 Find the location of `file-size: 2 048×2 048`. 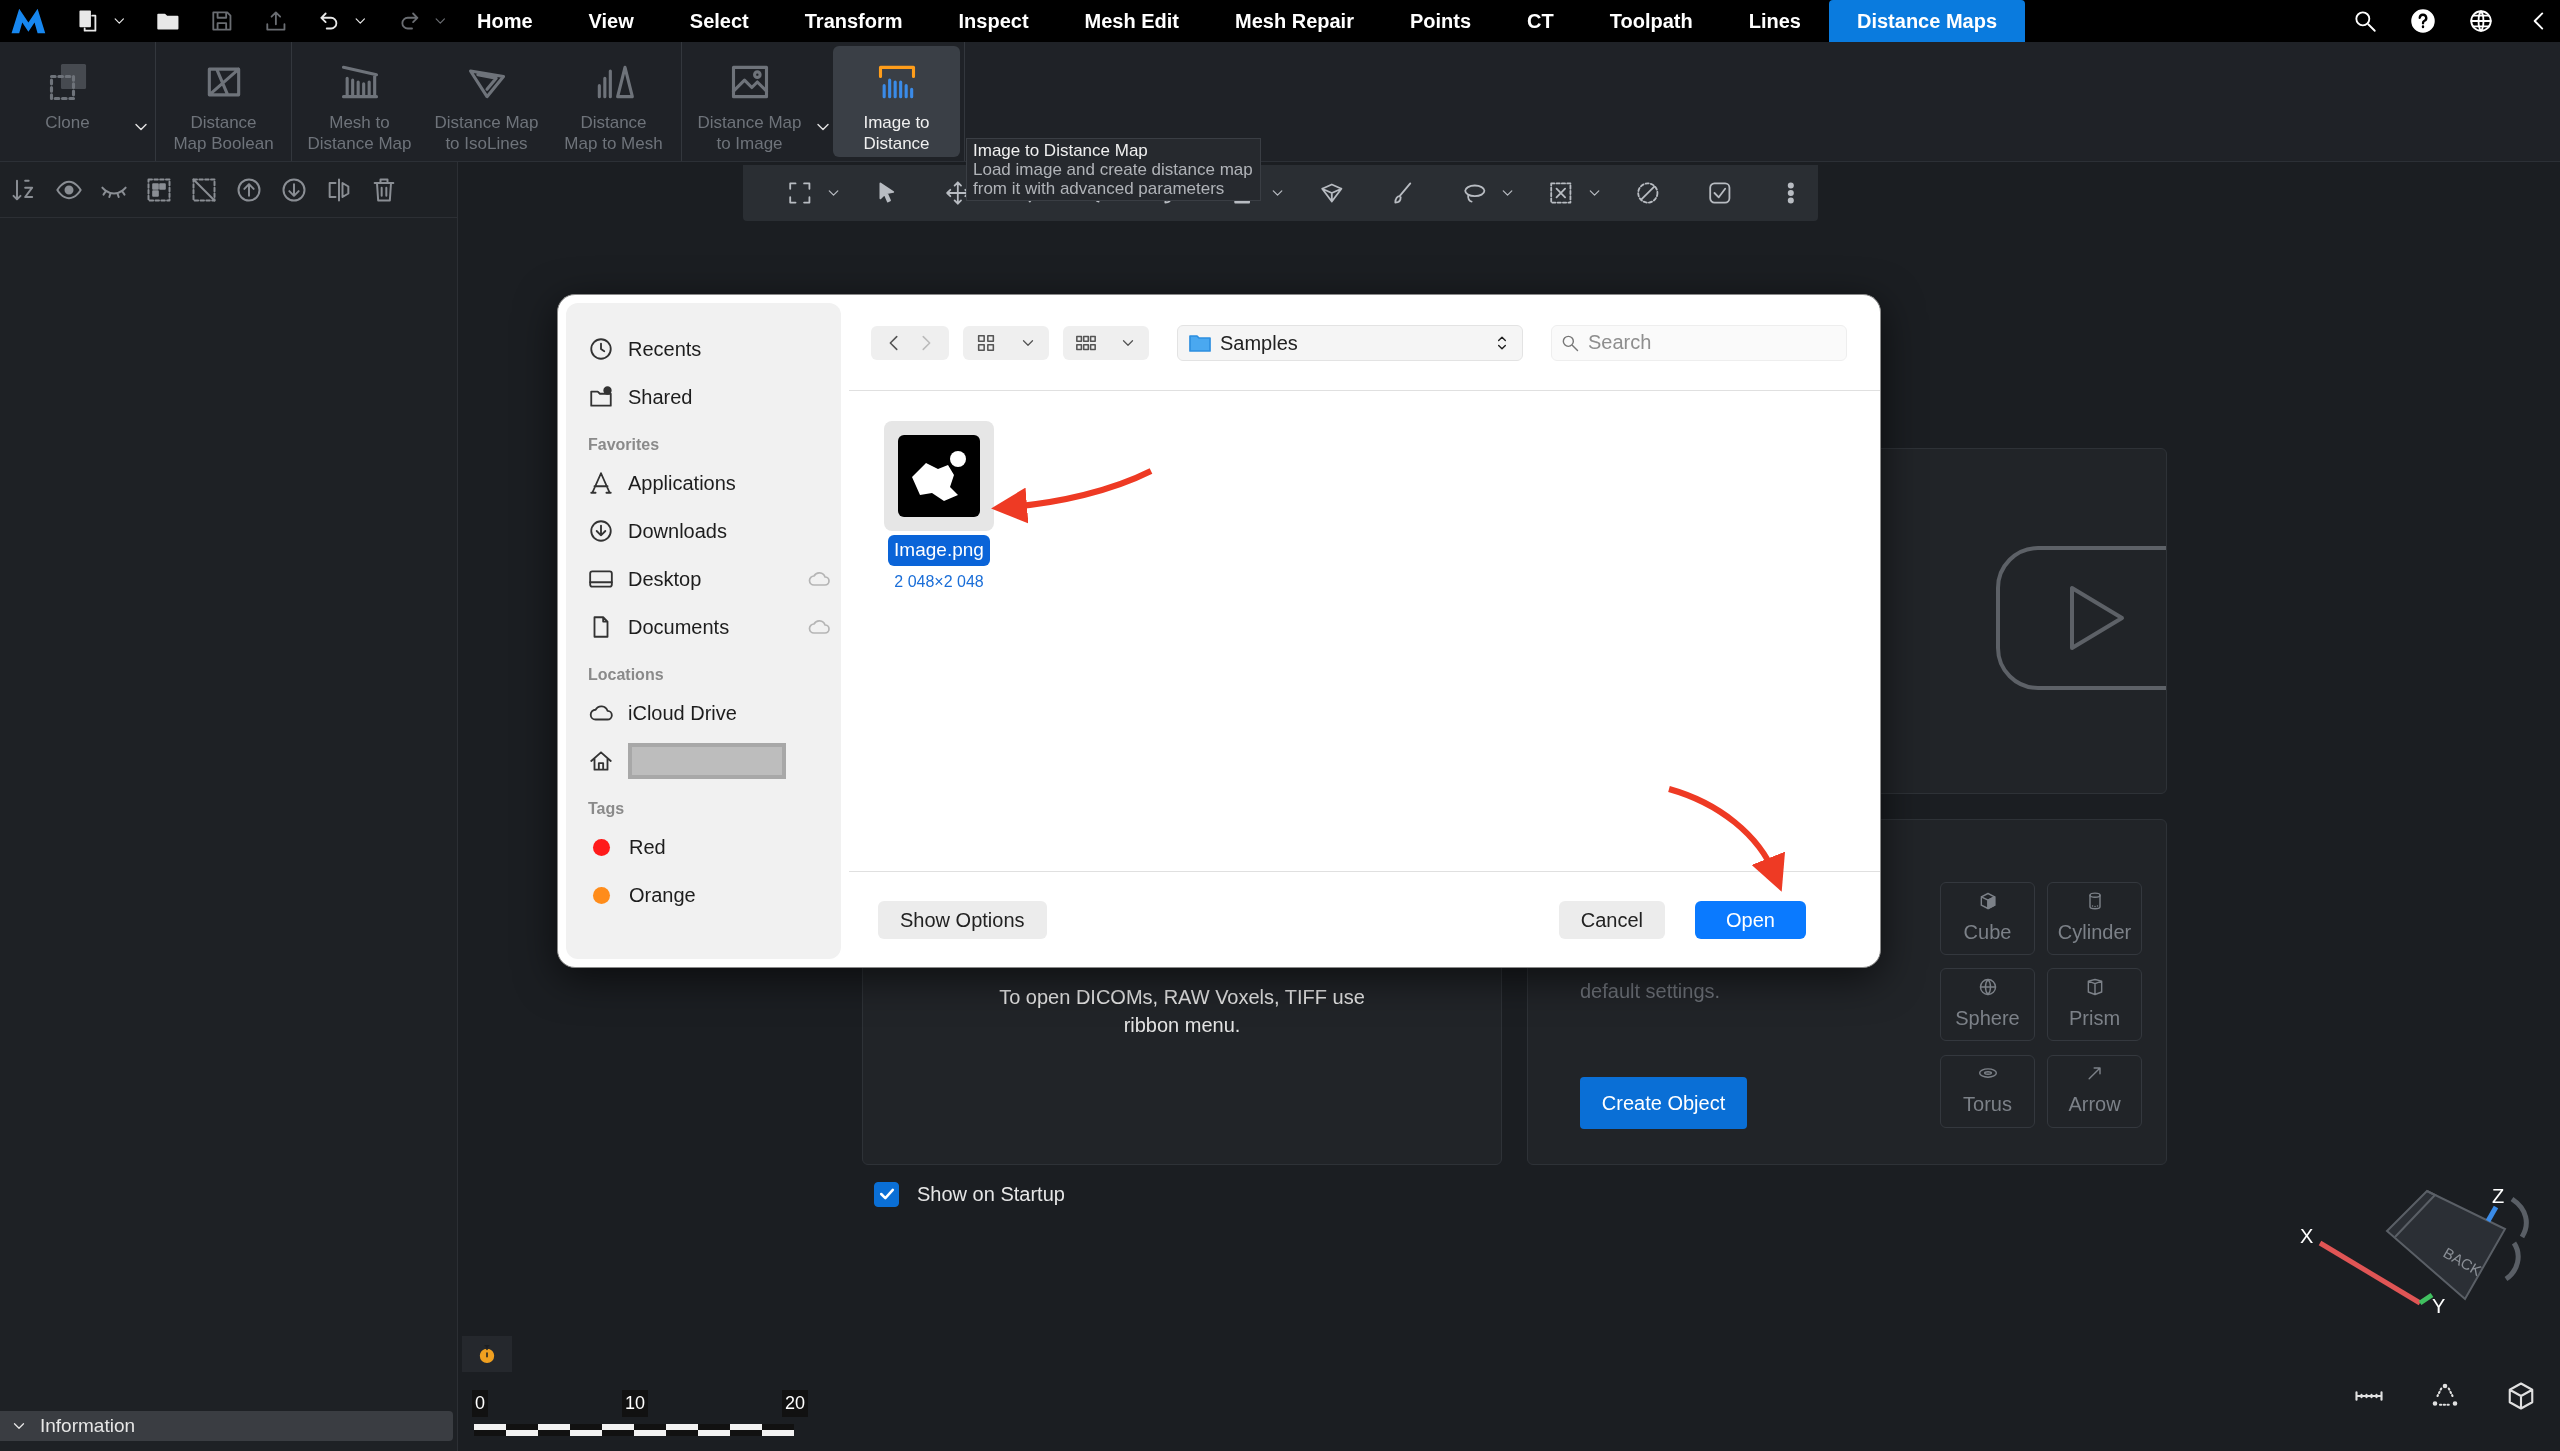

file-size: 2 048×2 048 is located at coordinates (939, 581).